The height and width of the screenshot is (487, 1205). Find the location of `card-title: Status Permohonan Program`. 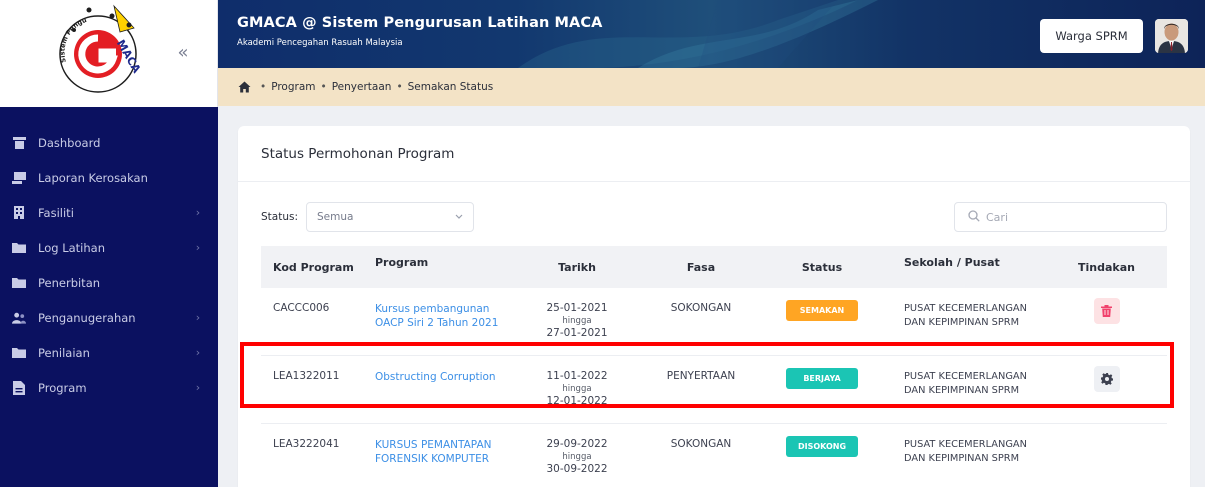

card-title: Status Permohonan Program is located at coordinates (358, 154).